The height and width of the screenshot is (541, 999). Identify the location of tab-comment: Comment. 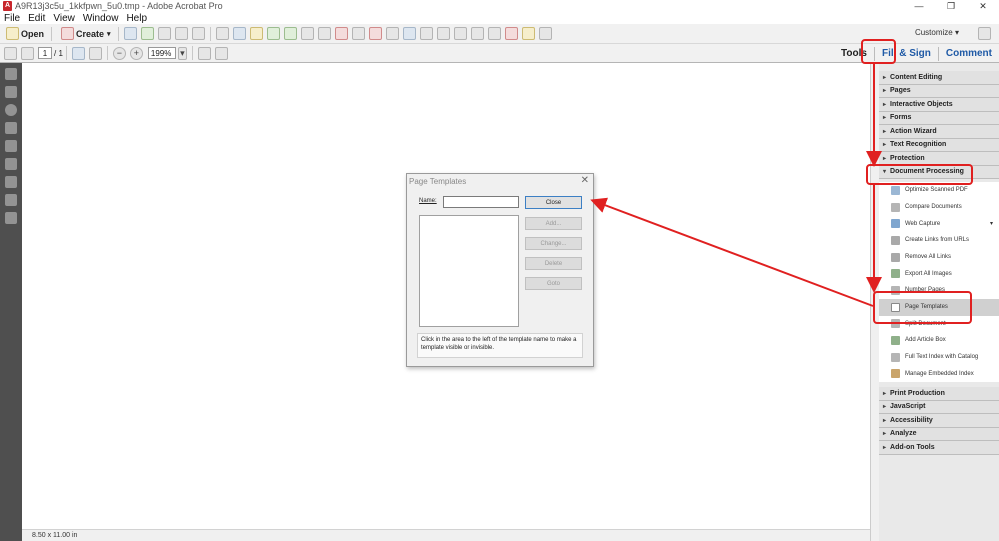
(969, 53).